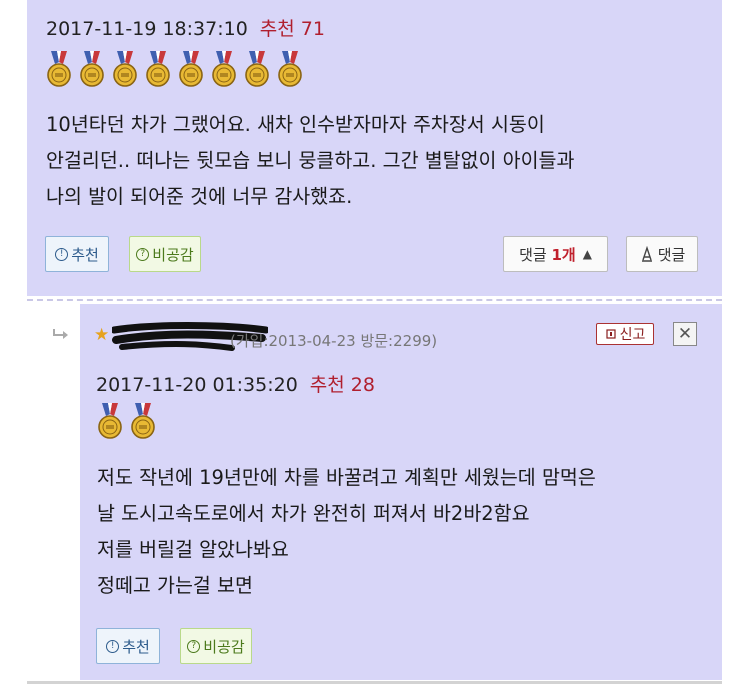 This screenshot has height=690, width=750. What do you see at coordinates (147, 29) in the screenshot?
I see `comment-1-datetime: 2017-11-19 18:37:10` at bounding box center [147, 29].